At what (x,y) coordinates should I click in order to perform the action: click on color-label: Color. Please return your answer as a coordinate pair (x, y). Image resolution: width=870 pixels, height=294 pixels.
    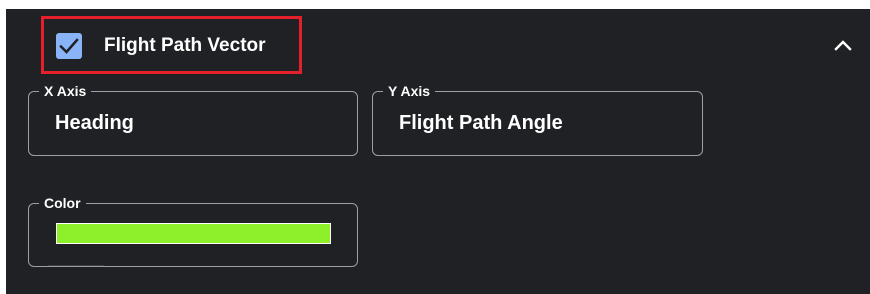
    Looking at the image, I should click on (62, 203).